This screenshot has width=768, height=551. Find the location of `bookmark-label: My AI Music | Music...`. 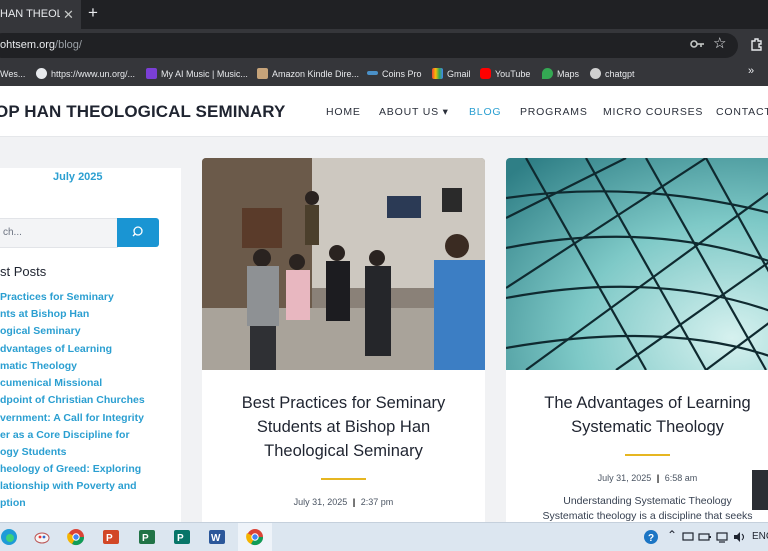

bookmark-label: My AI Music | Music... is located at coordinates (204, 74).